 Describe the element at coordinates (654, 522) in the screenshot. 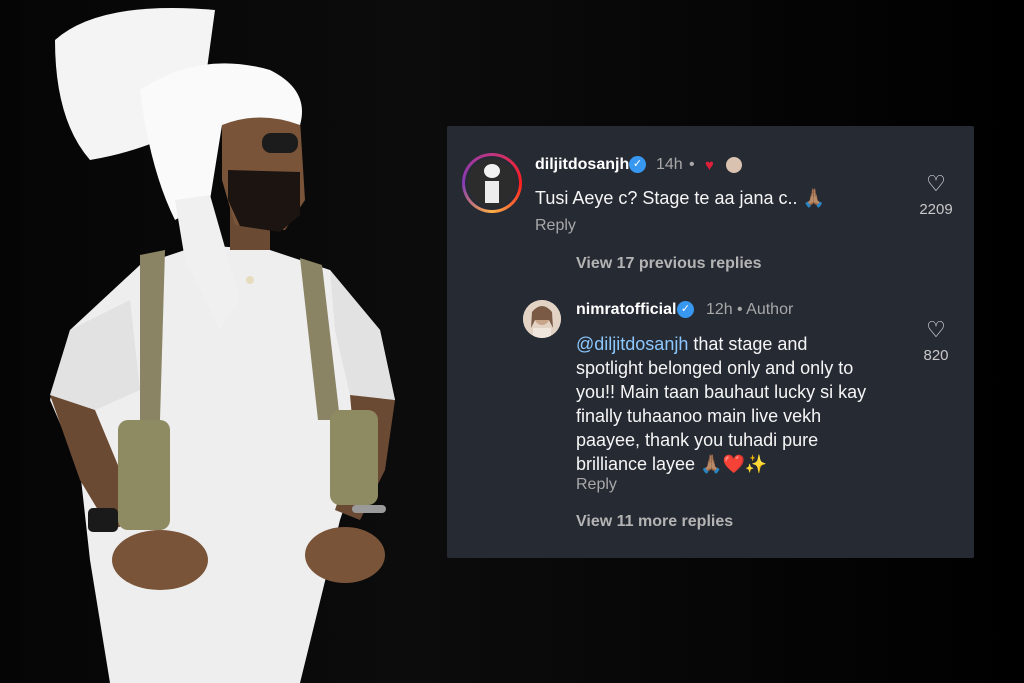

I see `view-more-replies-link: View 11 more replies` at that location.